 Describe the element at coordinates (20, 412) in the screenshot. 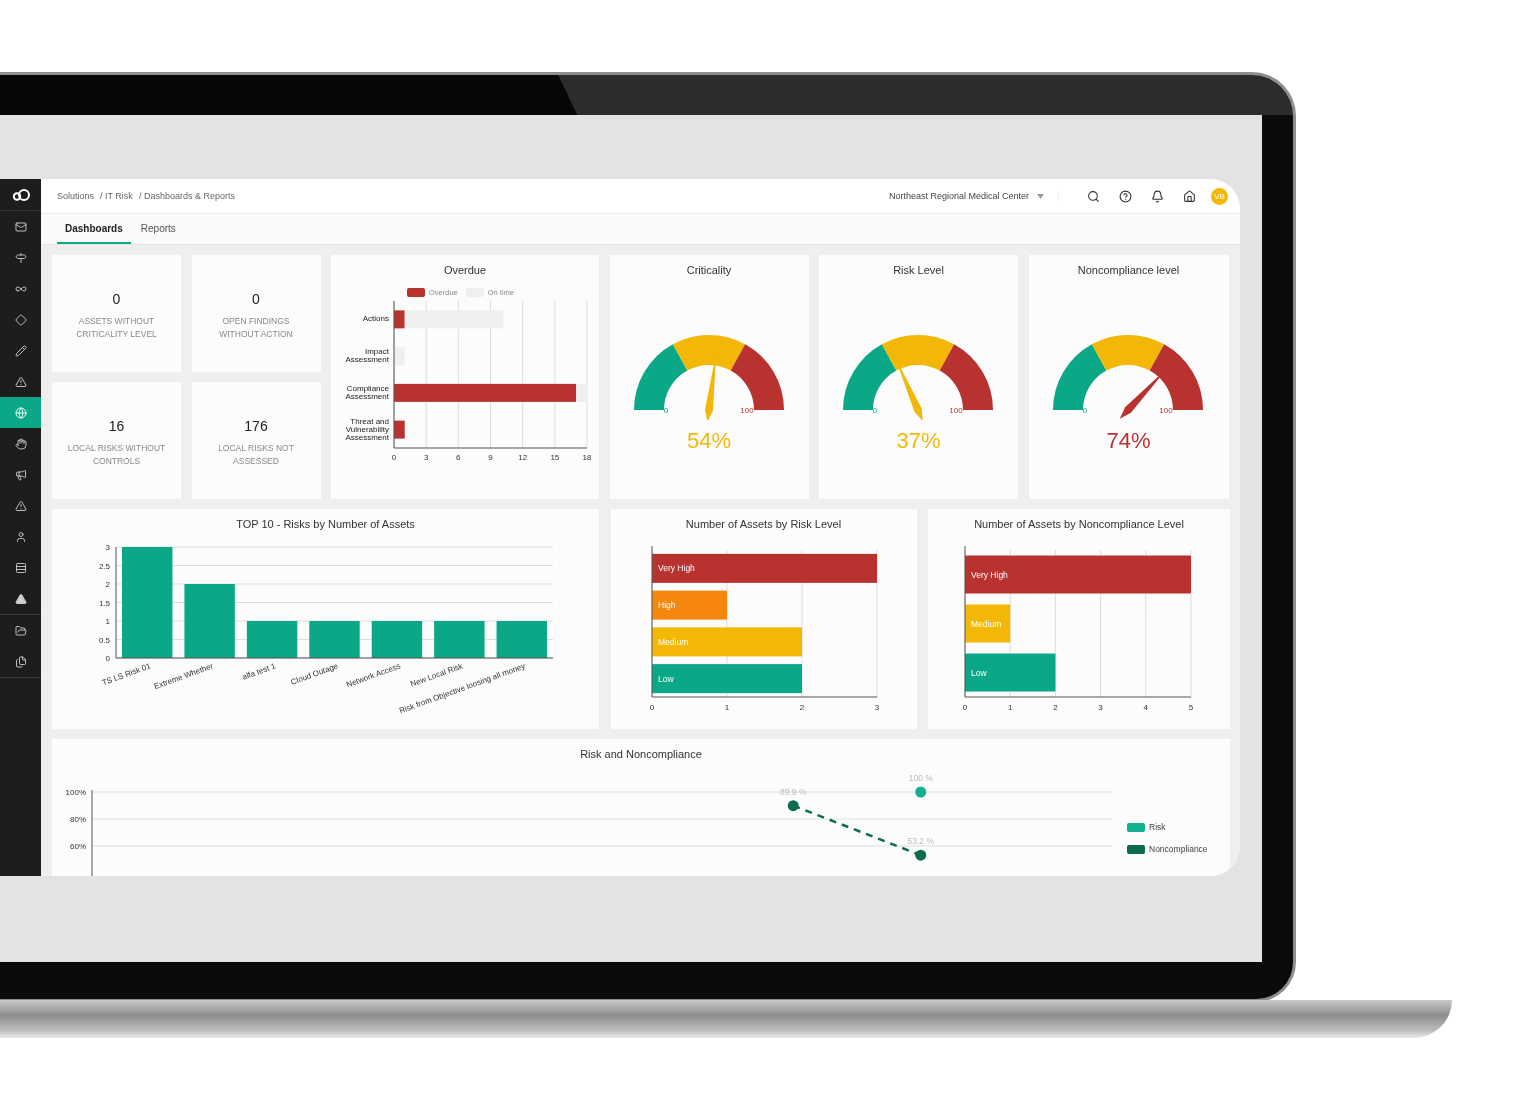

I see `globe-icon` at that location.